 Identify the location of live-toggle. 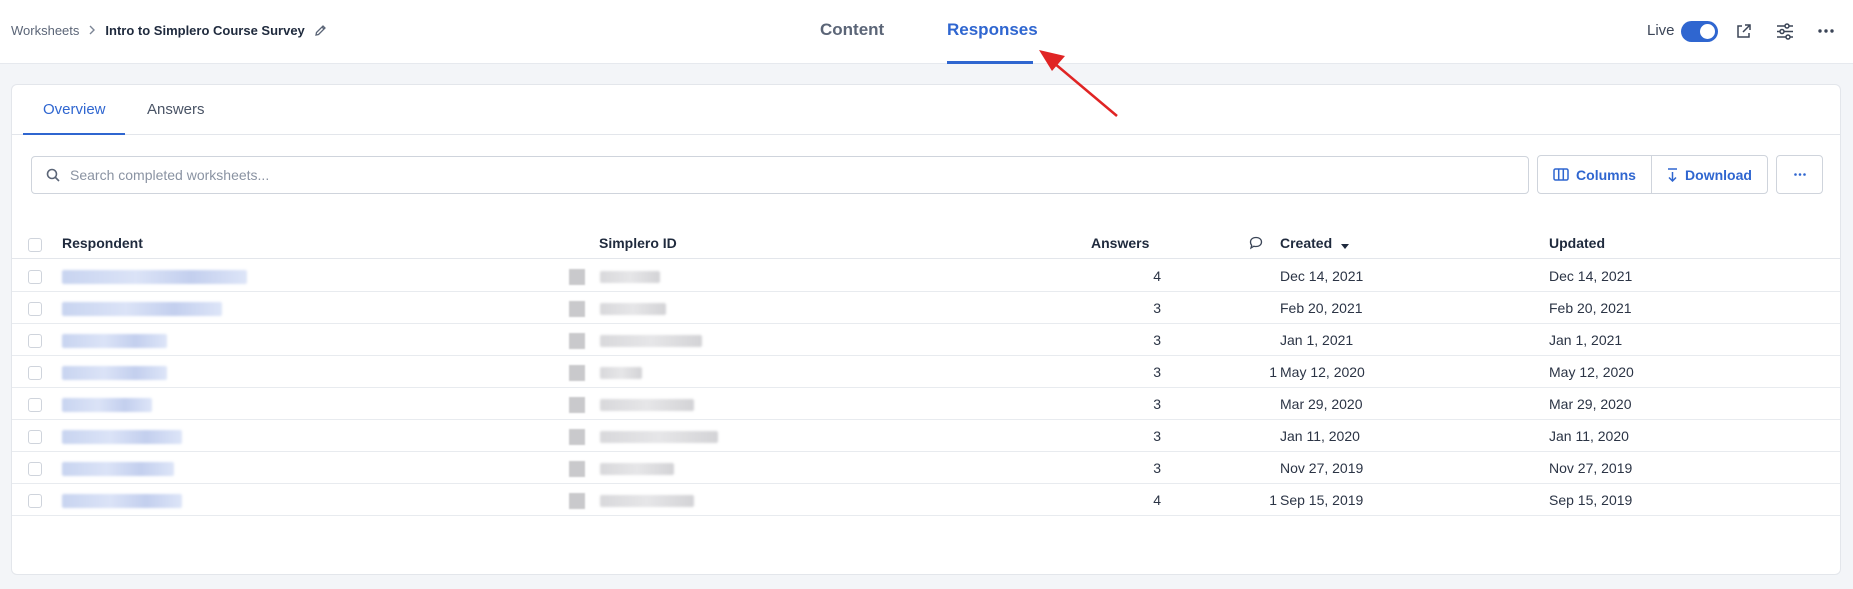
(1699, 31).